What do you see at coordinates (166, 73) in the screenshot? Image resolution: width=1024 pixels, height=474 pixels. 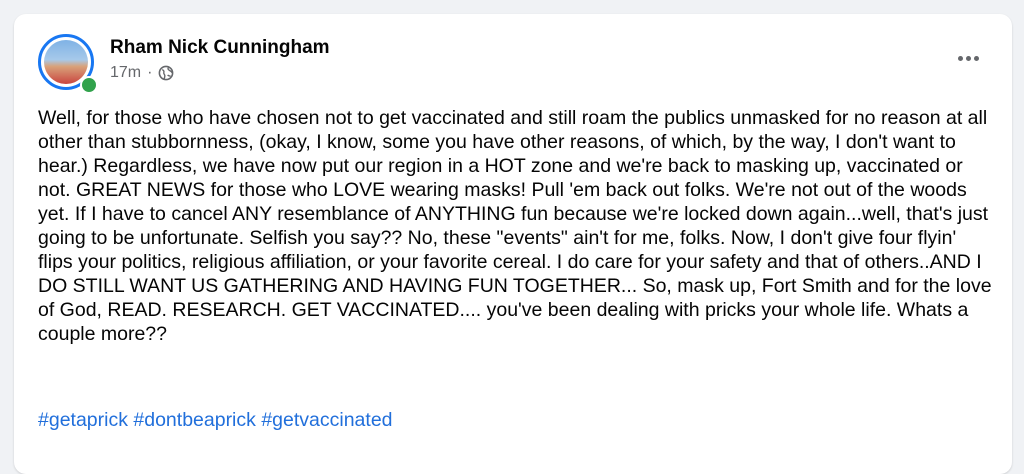 I see `globe-icon` at bounding box center [166, 73].